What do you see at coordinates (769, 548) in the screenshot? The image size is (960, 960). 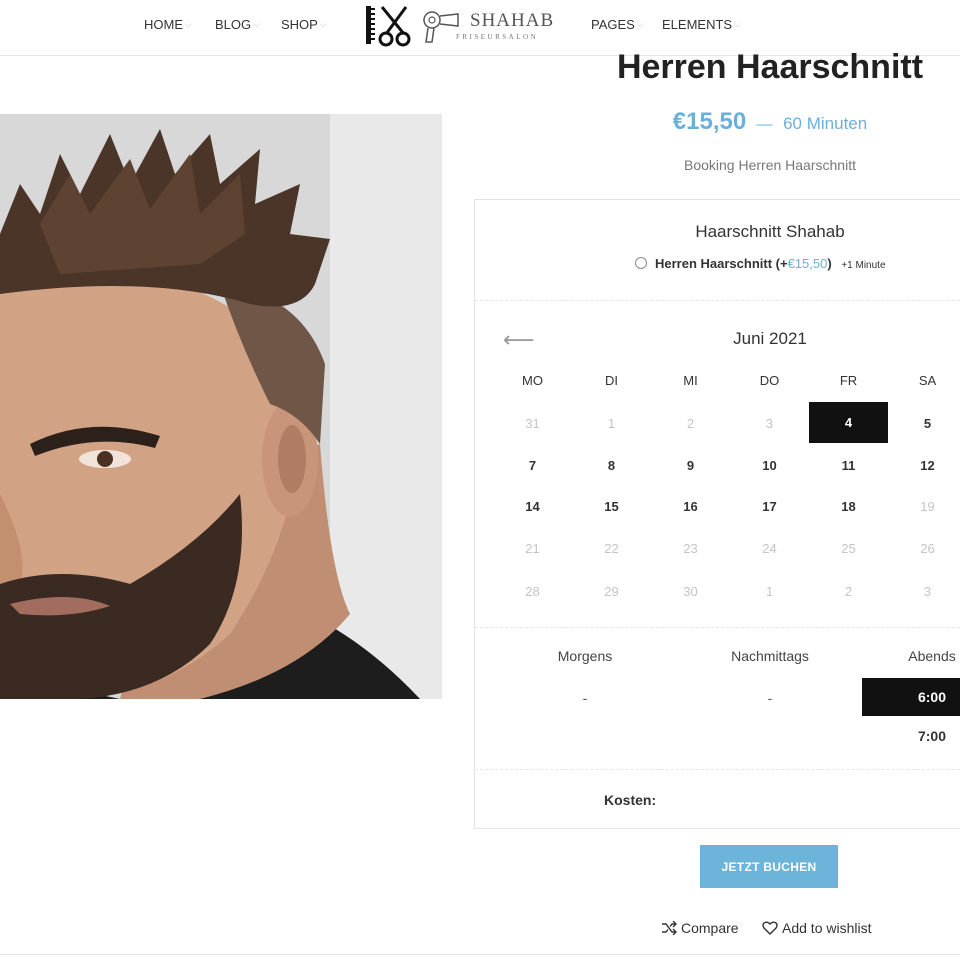 I see `calendar-day: 24` at bounding box center [769, 548].